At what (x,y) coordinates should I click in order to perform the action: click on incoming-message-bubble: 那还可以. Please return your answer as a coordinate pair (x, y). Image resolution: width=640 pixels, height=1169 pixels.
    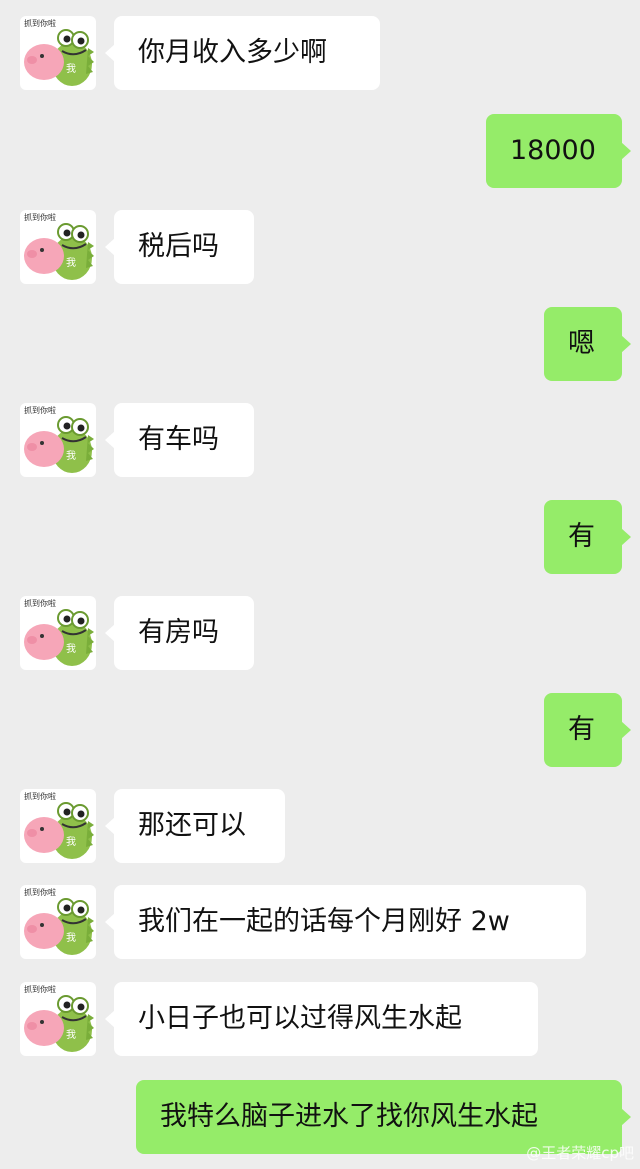
    Looking at the image, I should click on (195, 826).